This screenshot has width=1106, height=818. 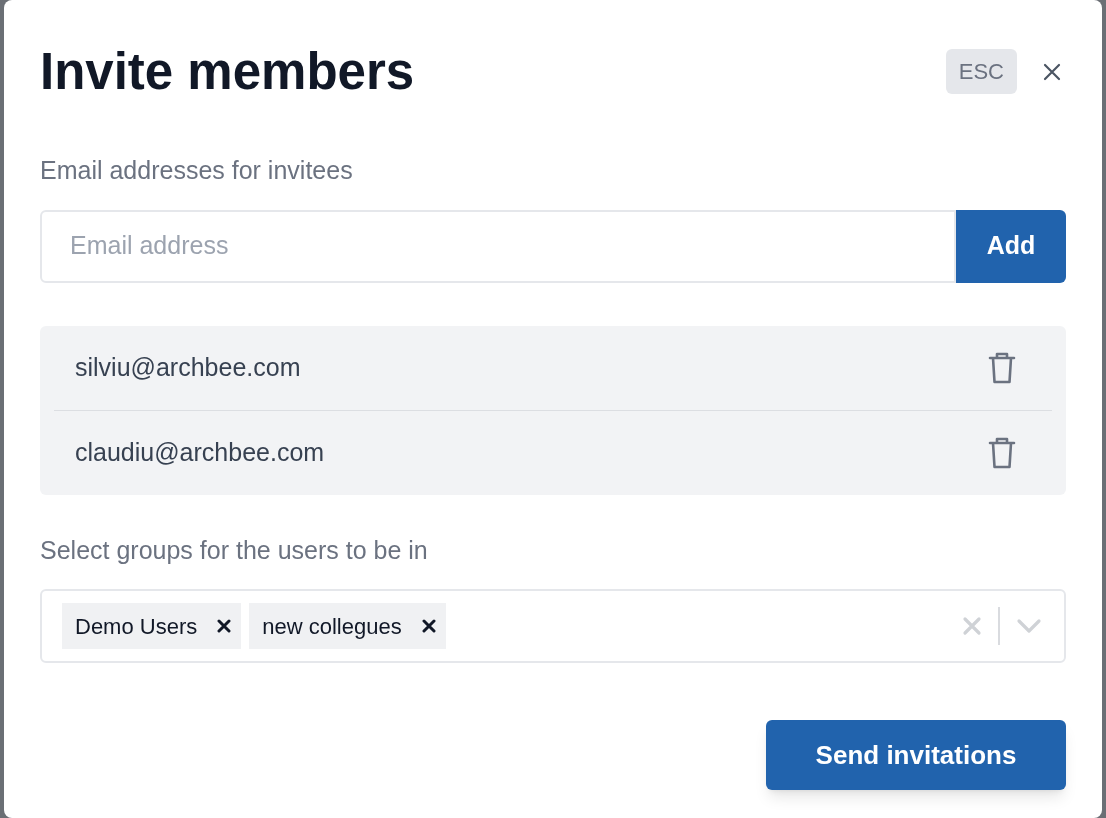 What do you see at coordinates (200, 452) in the screenshot?
I see `invitee-email: claudiu@archbee.com` at bounding box center [200, 452].